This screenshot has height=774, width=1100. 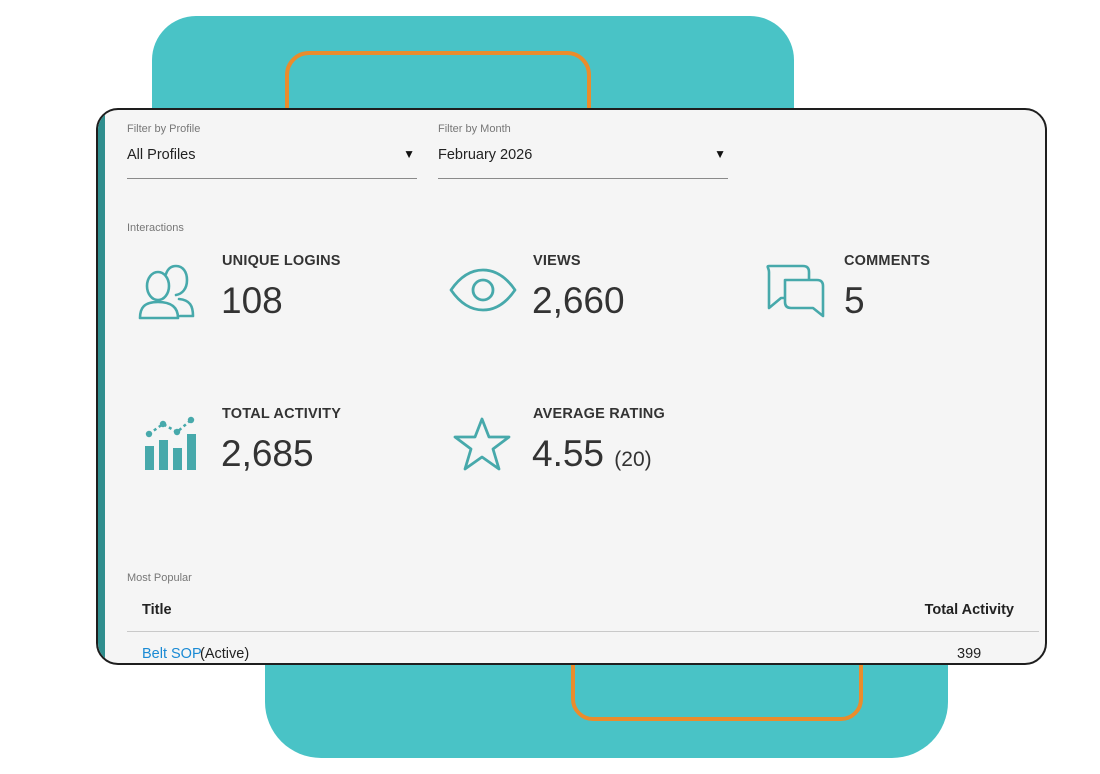 What do you see at coordinates (720, 154) in the screenshot?
I see `month-dropdown-arrow-icon: ▼` at bounding box center [720, 154].